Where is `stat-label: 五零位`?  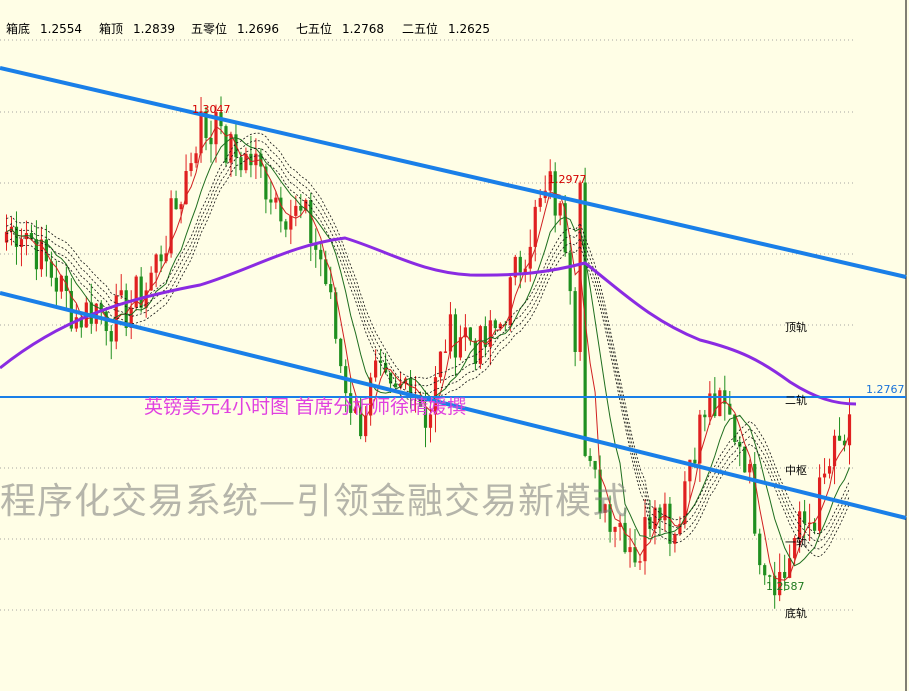
stat-label: 五零位 is located at coordinates (209, 29).